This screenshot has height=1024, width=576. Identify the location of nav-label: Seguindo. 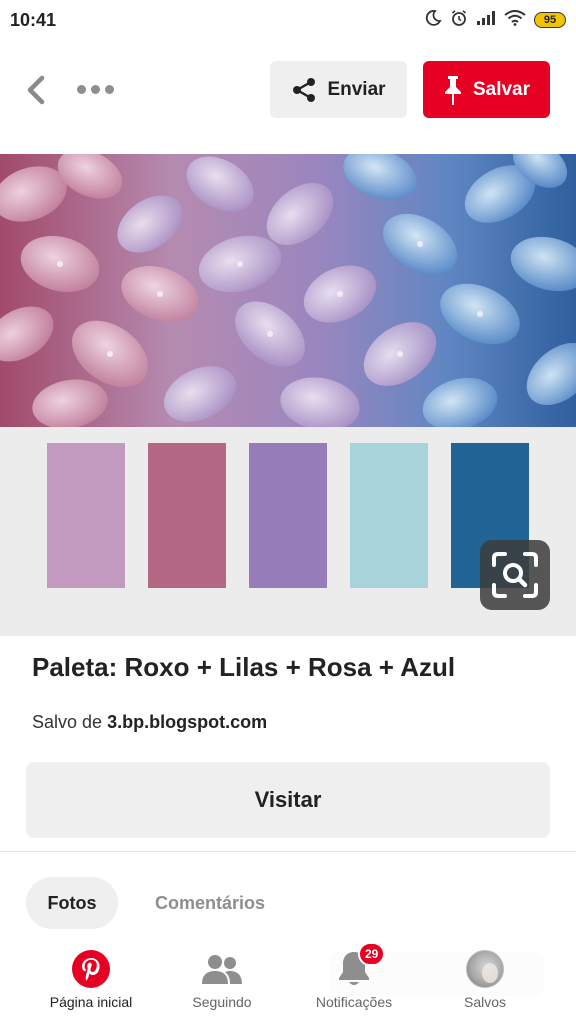
(222, 1002).